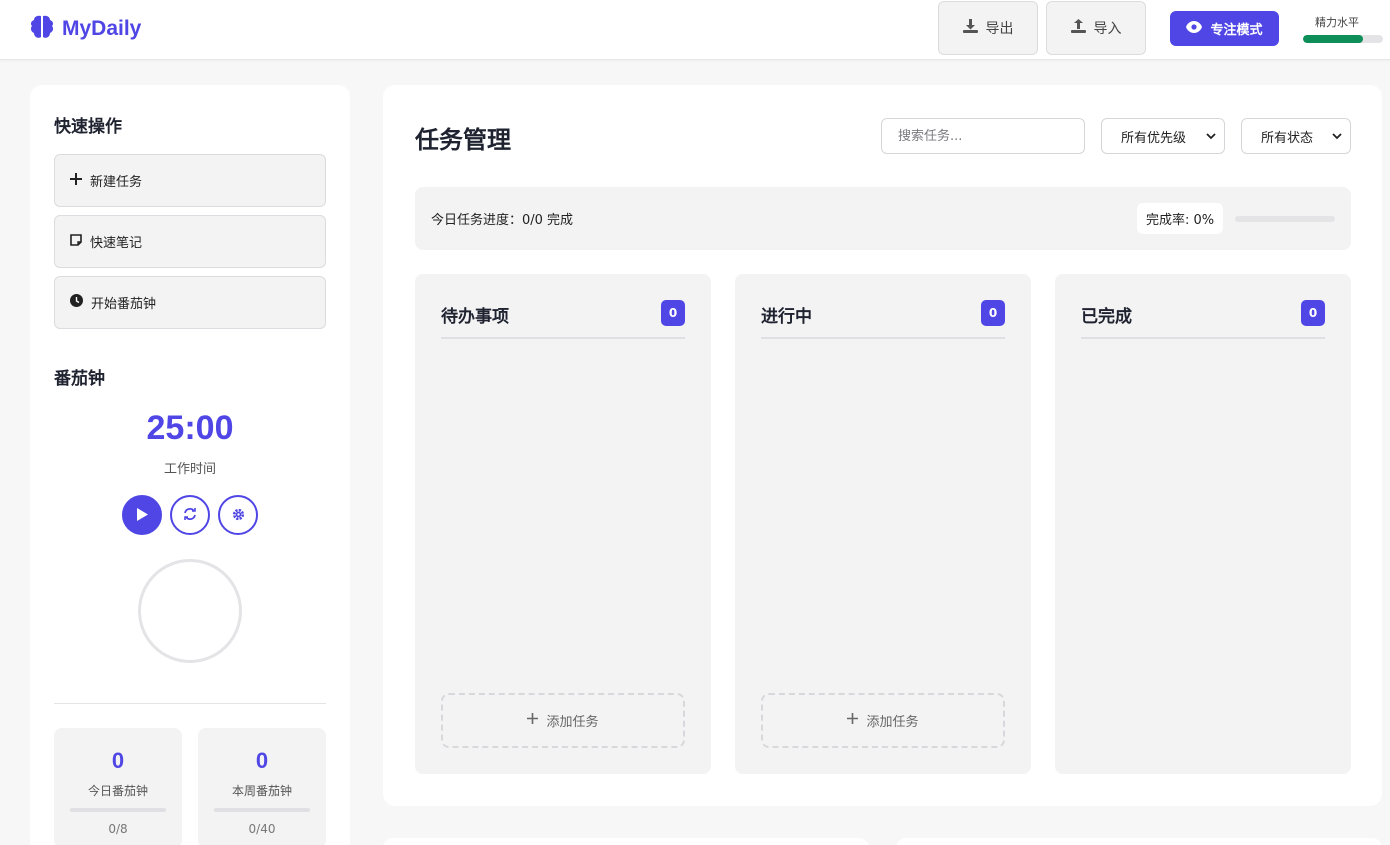 Image resolution: width=1390 pixels, height=845 pixels. Describe the element at coordinates (475, 317) in the screenshot. I see `column-title: 待办事项` at that location.